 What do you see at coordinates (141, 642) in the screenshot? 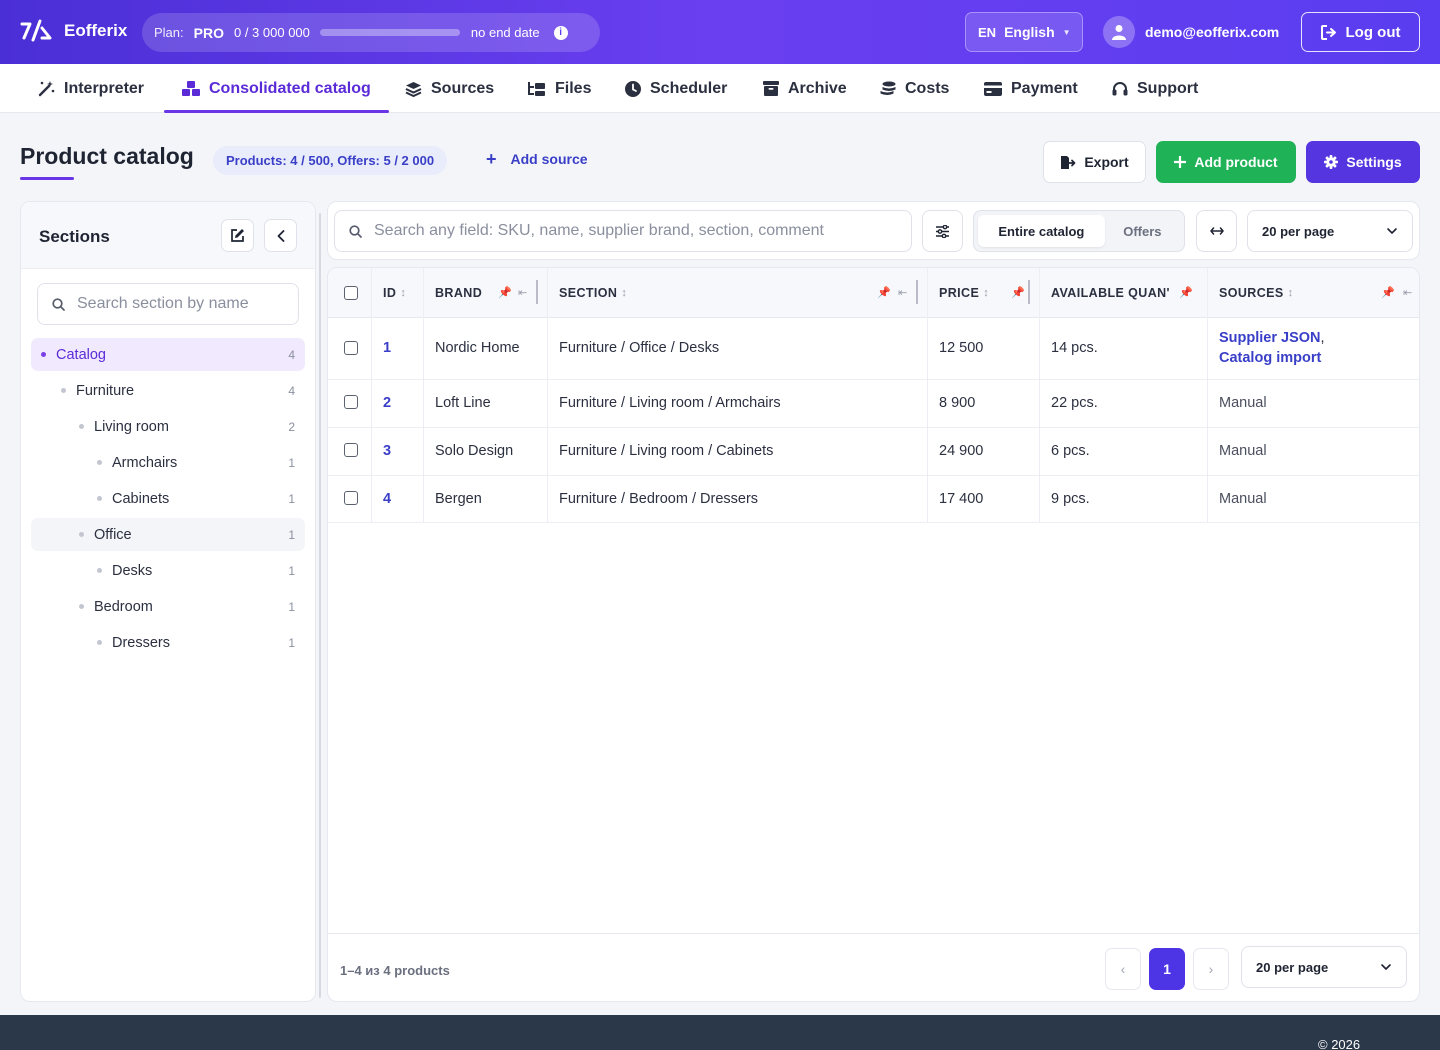
I see `tree-label: Dressers` at bounding box center [141, 642].